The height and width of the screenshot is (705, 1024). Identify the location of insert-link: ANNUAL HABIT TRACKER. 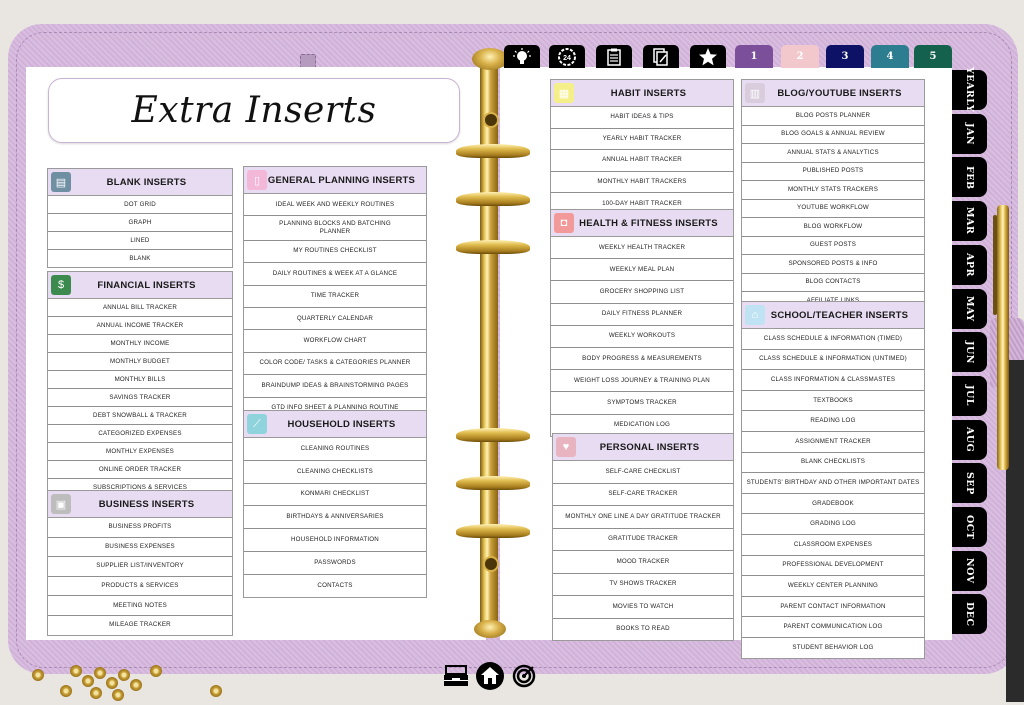
(642, 161).